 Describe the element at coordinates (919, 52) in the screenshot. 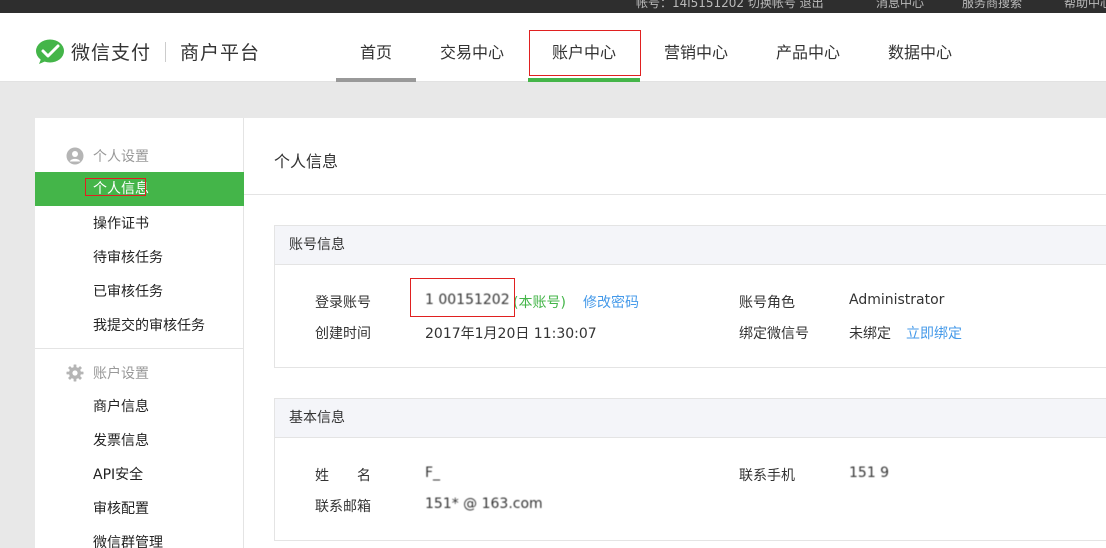

I see `nav-data-center-label: 数据中心` at that location.